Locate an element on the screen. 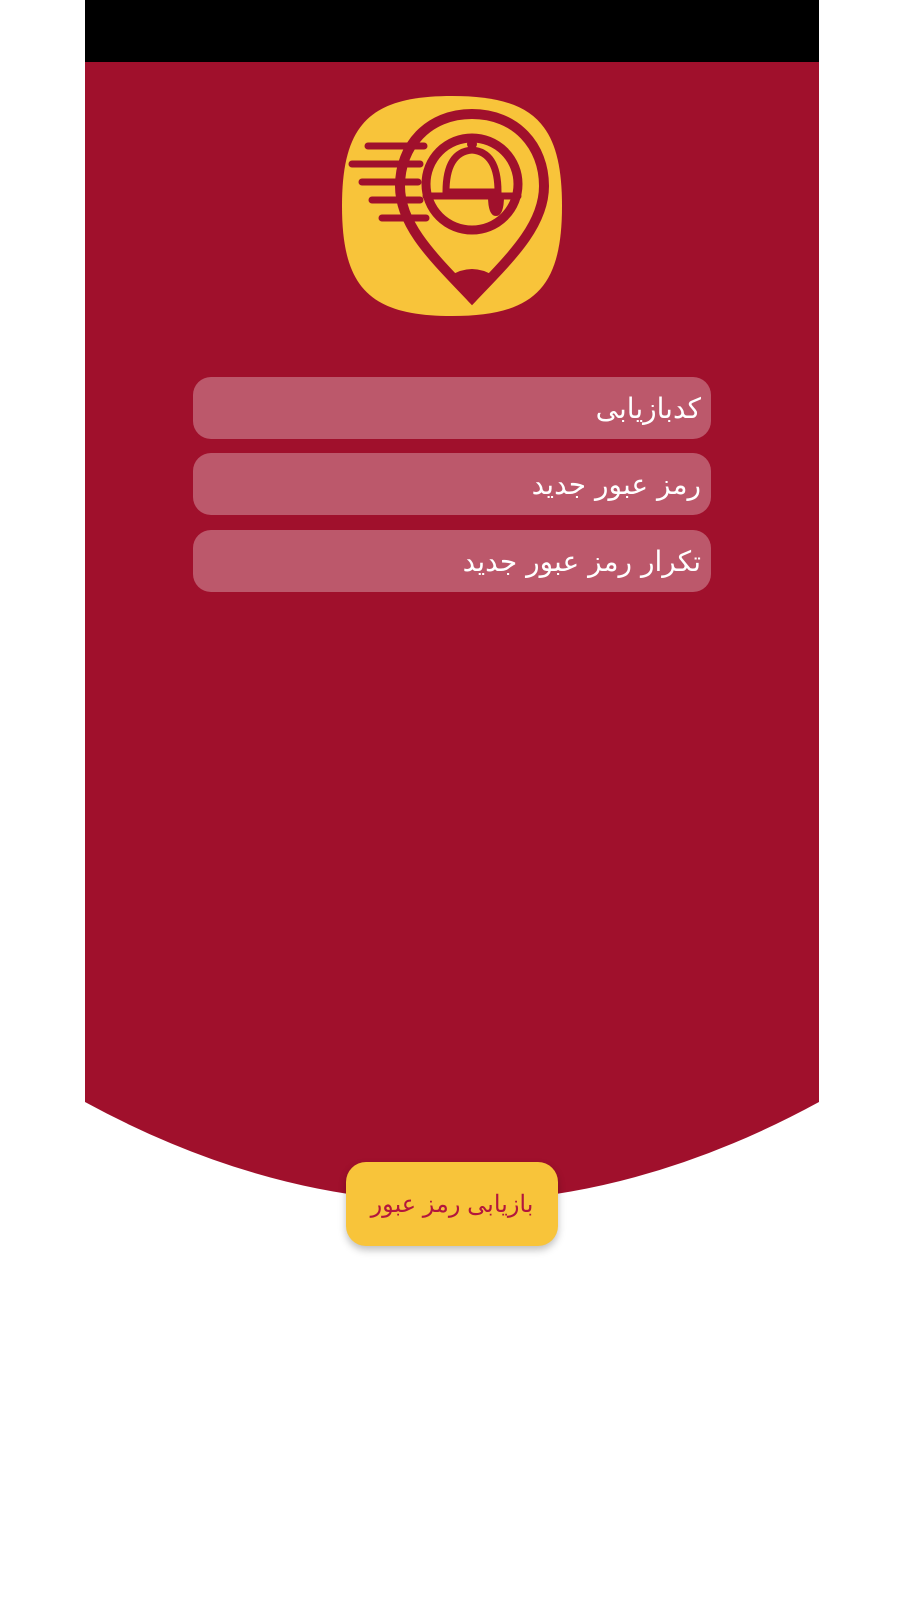  app-logo is located at coordinates (452, 206).